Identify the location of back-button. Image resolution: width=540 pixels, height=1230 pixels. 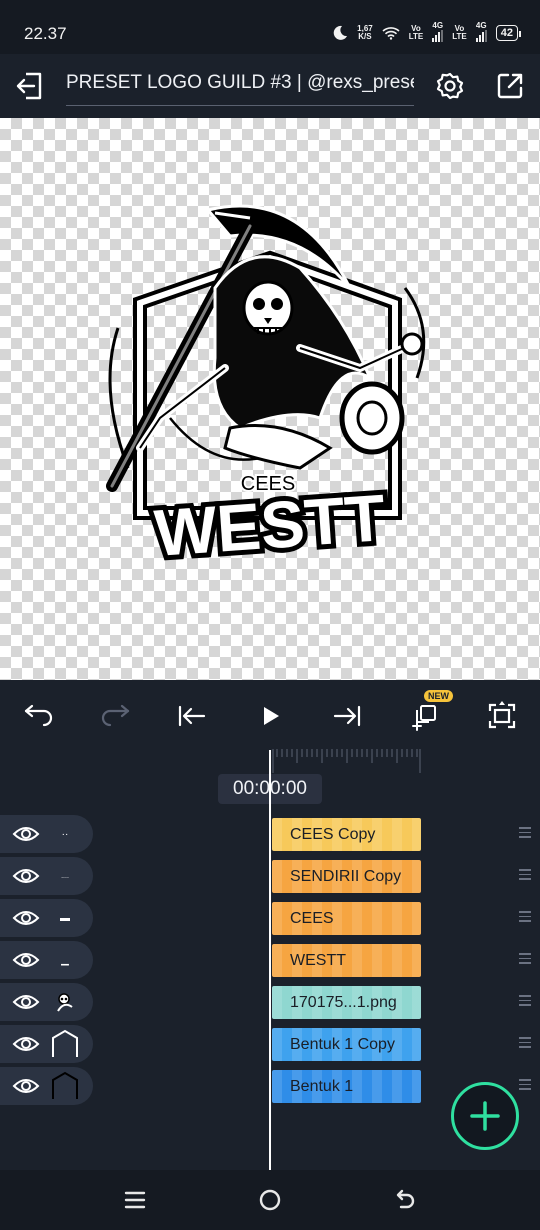
(405, 1200).